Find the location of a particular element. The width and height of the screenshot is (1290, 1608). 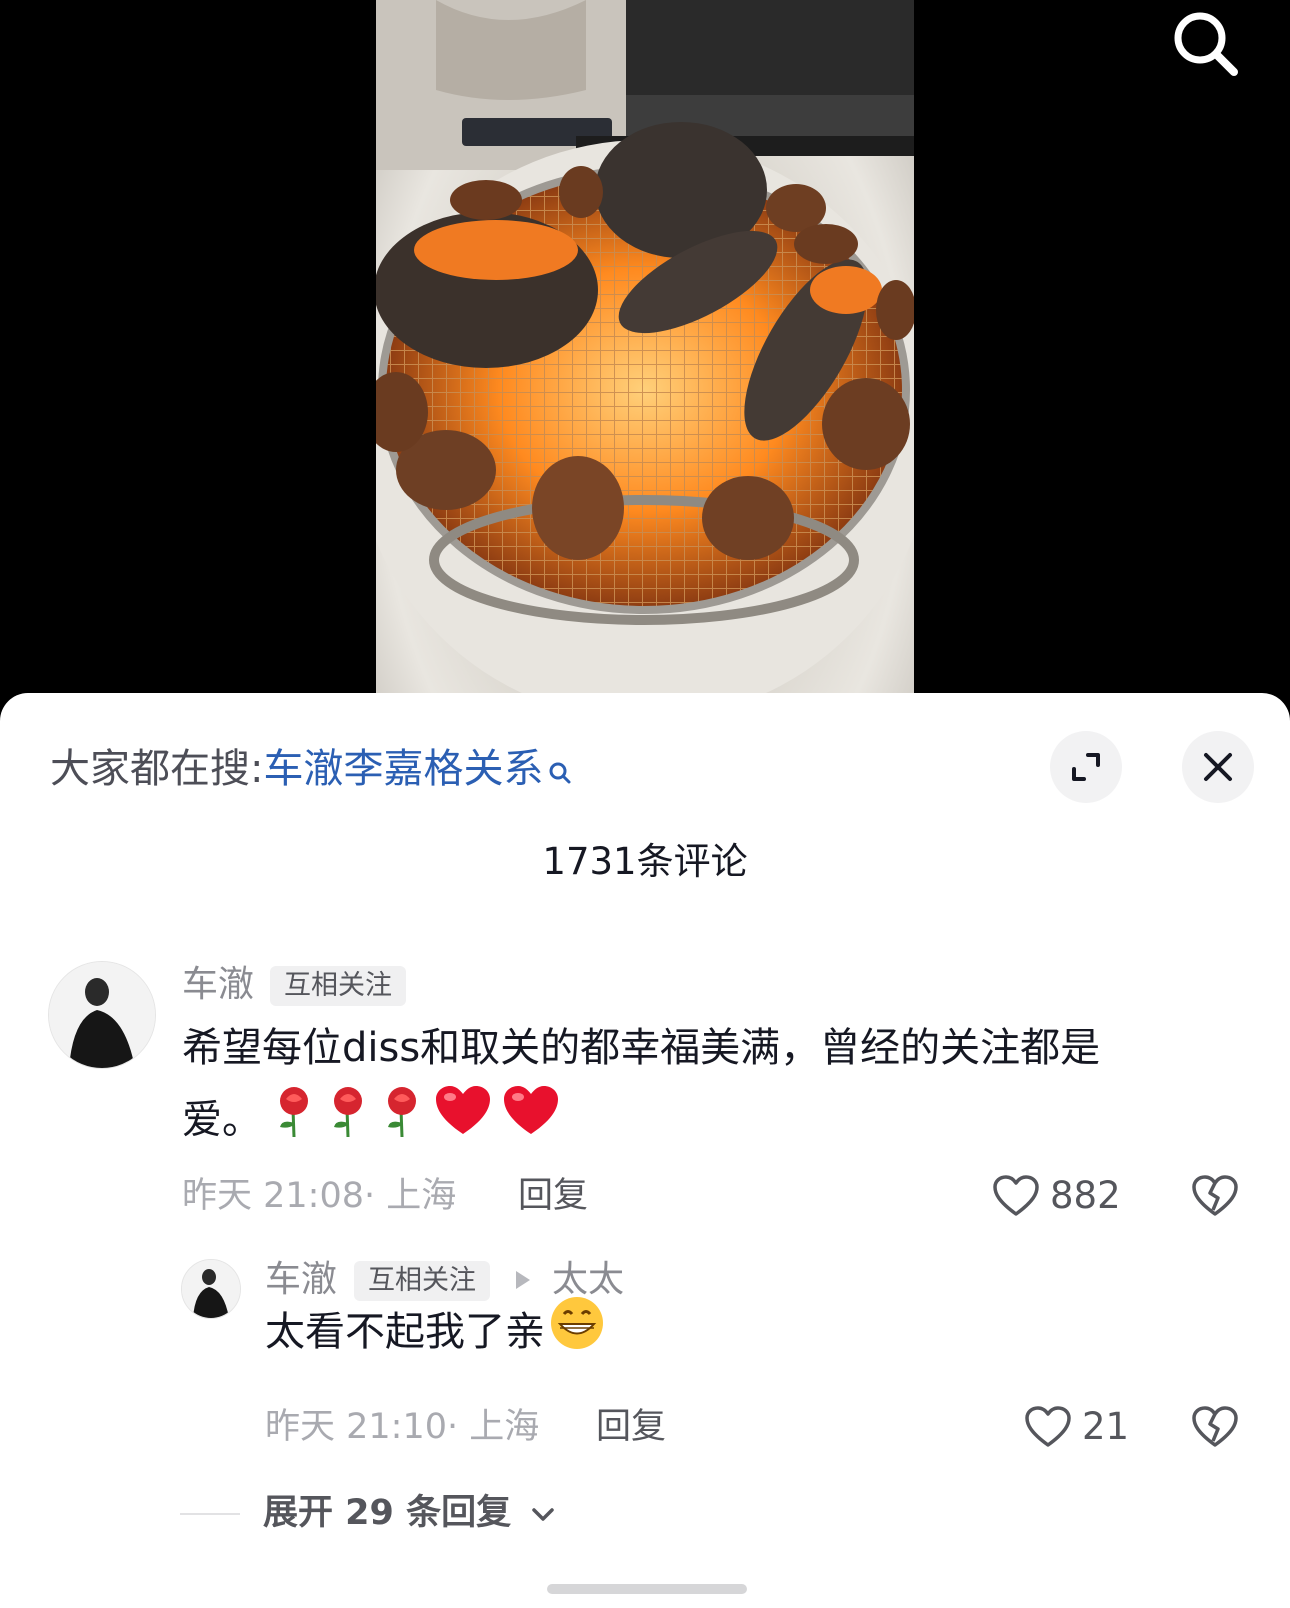

comment-meta: 昨天 21:08· 上海 is located at coordinates (319, 1196).